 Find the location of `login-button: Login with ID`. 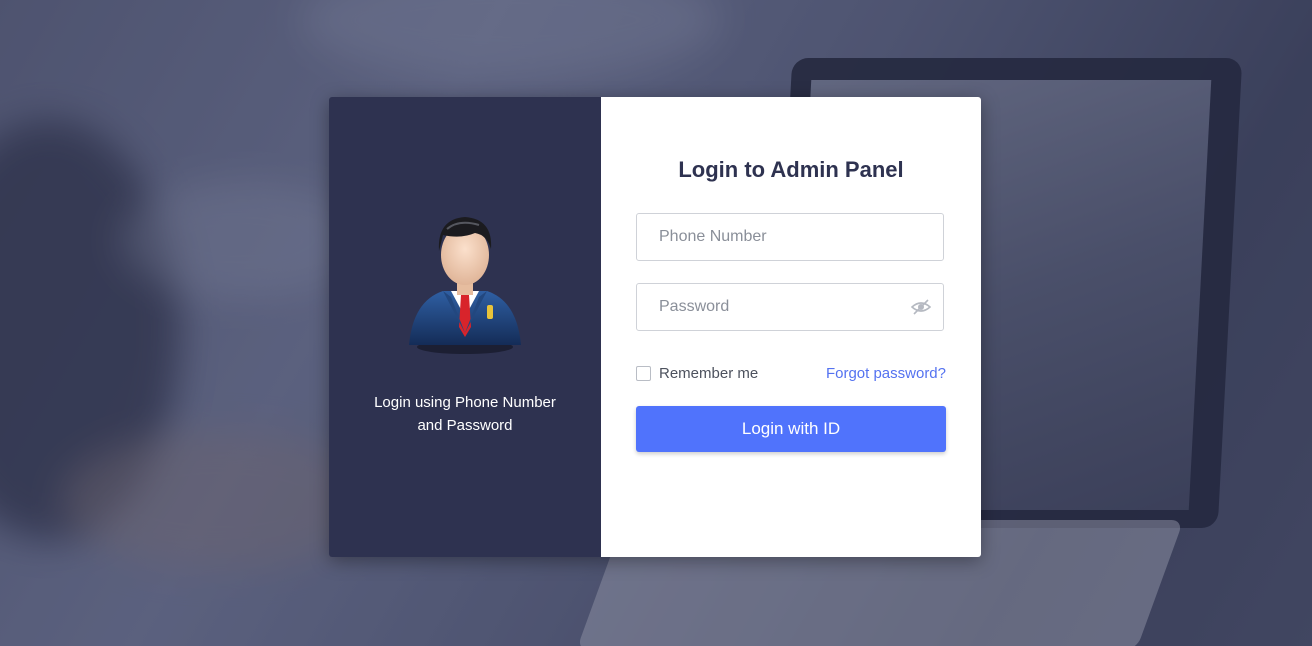

login-button: Login with ID is located at coordinates (791, 429).